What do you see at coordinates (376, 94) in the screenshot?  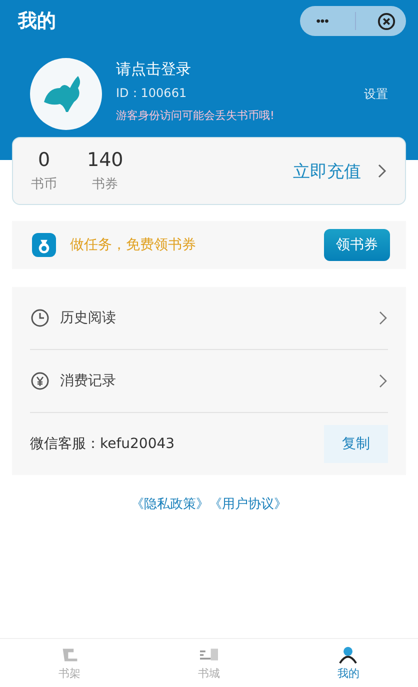 I see `settings-link: 设置` at bounding box center [376, 94].